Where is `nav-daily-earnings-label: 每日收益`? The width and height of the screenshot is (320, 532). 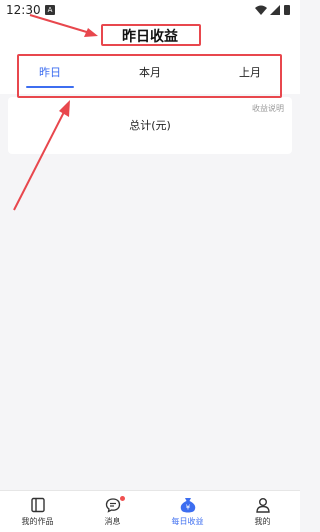 nav-daily-earnings-label: 每日收益 is located at coordinates (187, 521).